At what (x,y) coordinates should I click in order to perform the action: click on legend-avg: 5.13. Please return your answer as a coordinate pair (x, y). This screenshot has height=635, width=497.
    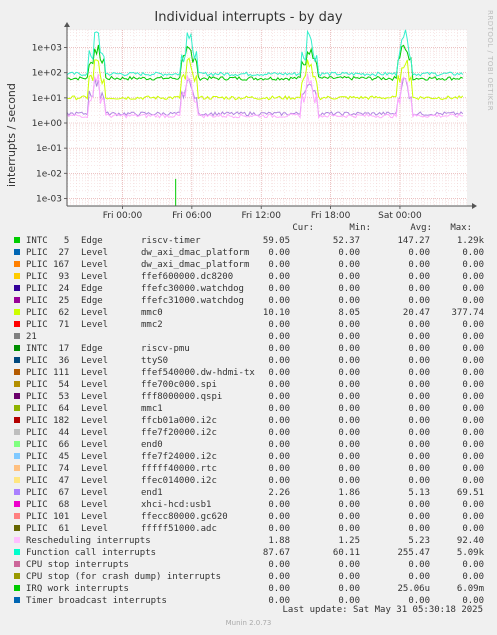
    Looking at the image, I should click on (419, 493).